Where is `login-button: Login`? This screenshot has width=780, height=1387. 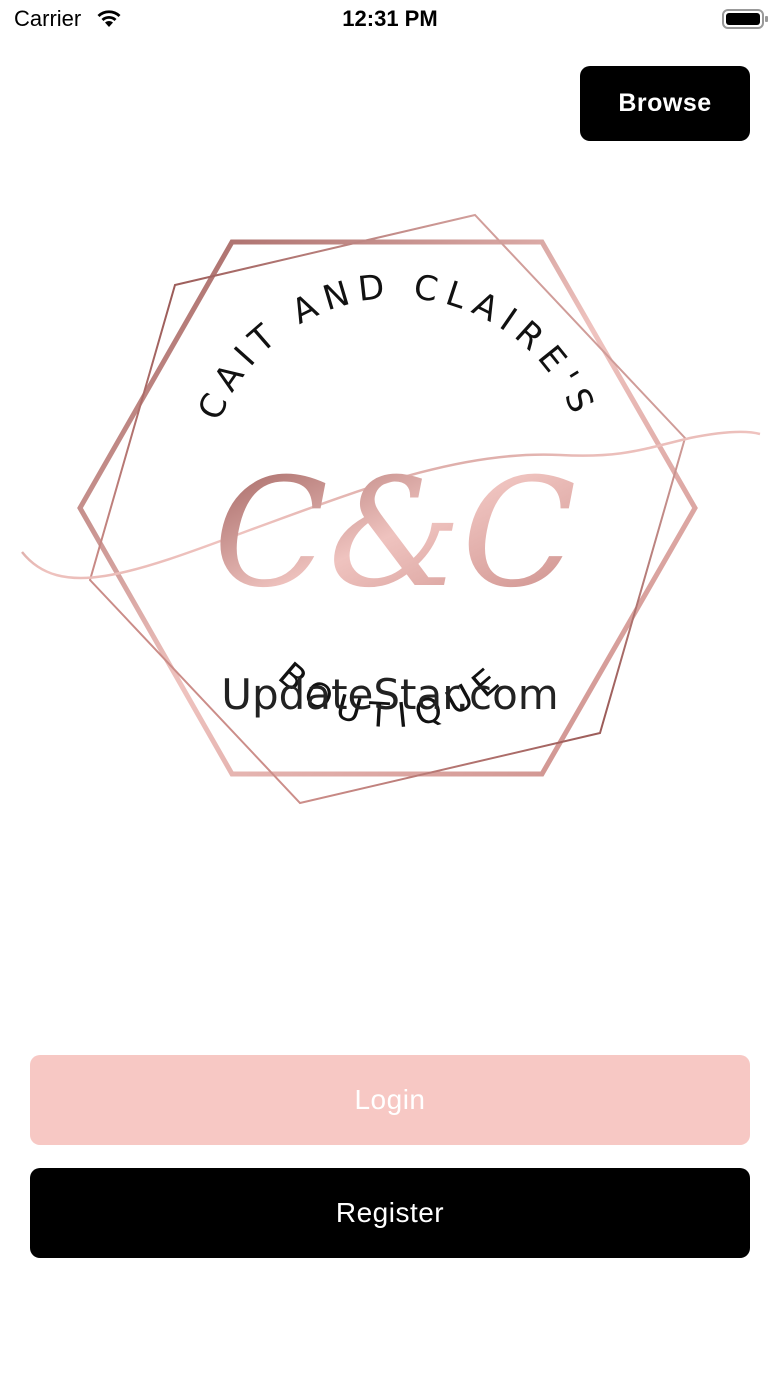 login-button: Login is located at coordinates (390, 1100).